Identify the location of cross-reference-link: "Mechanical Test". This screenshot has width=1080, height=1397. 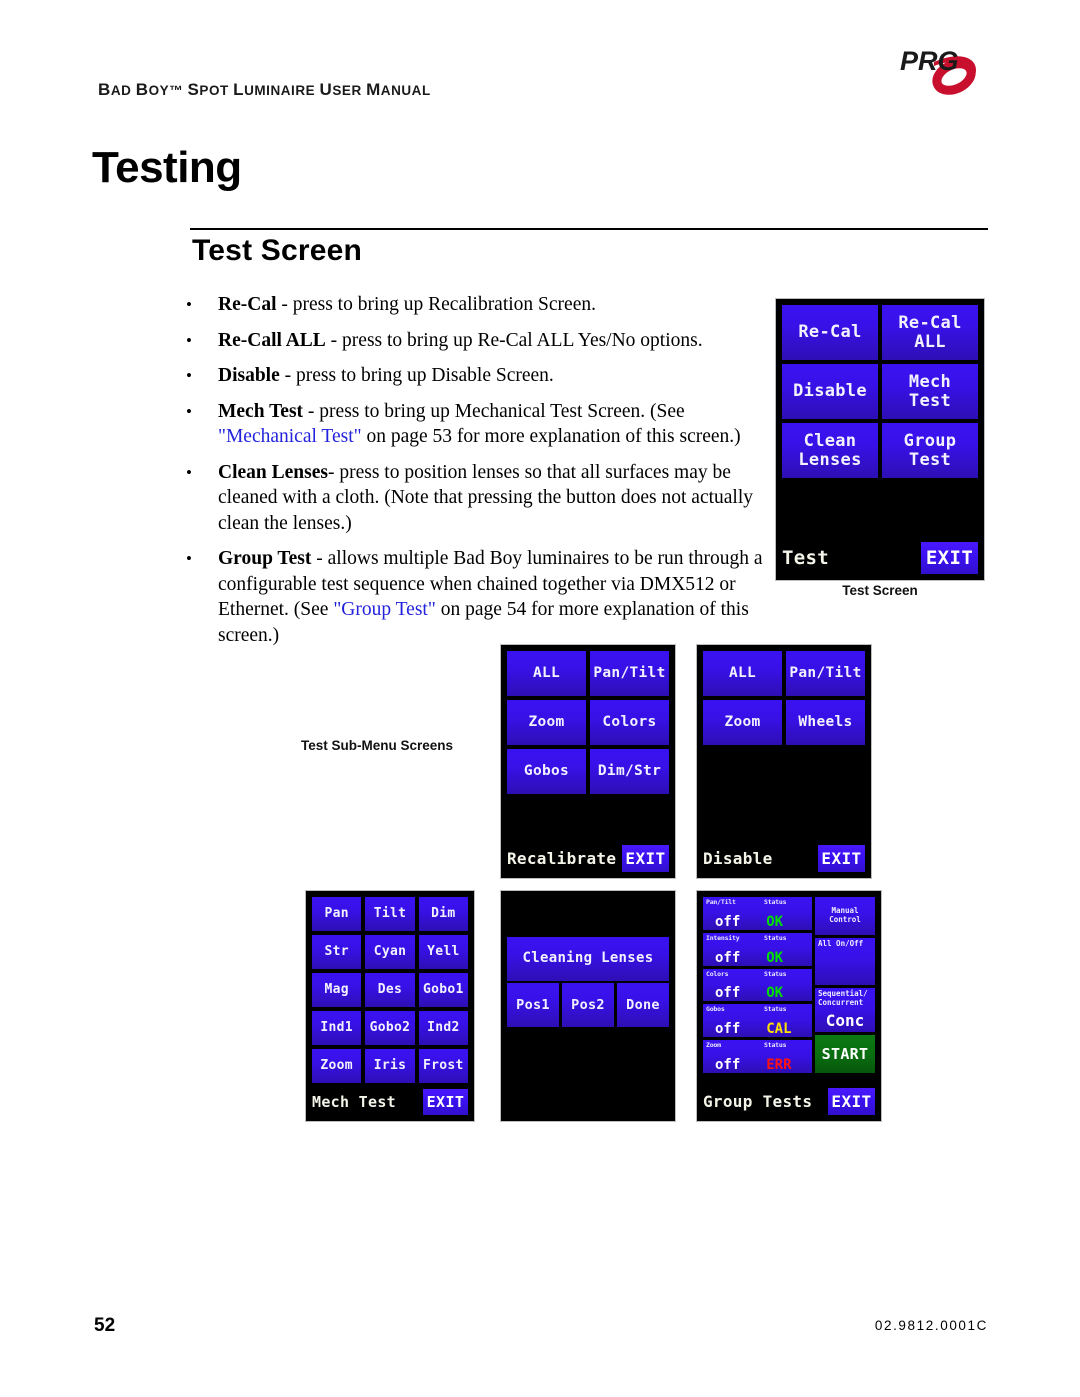
(290, 436).